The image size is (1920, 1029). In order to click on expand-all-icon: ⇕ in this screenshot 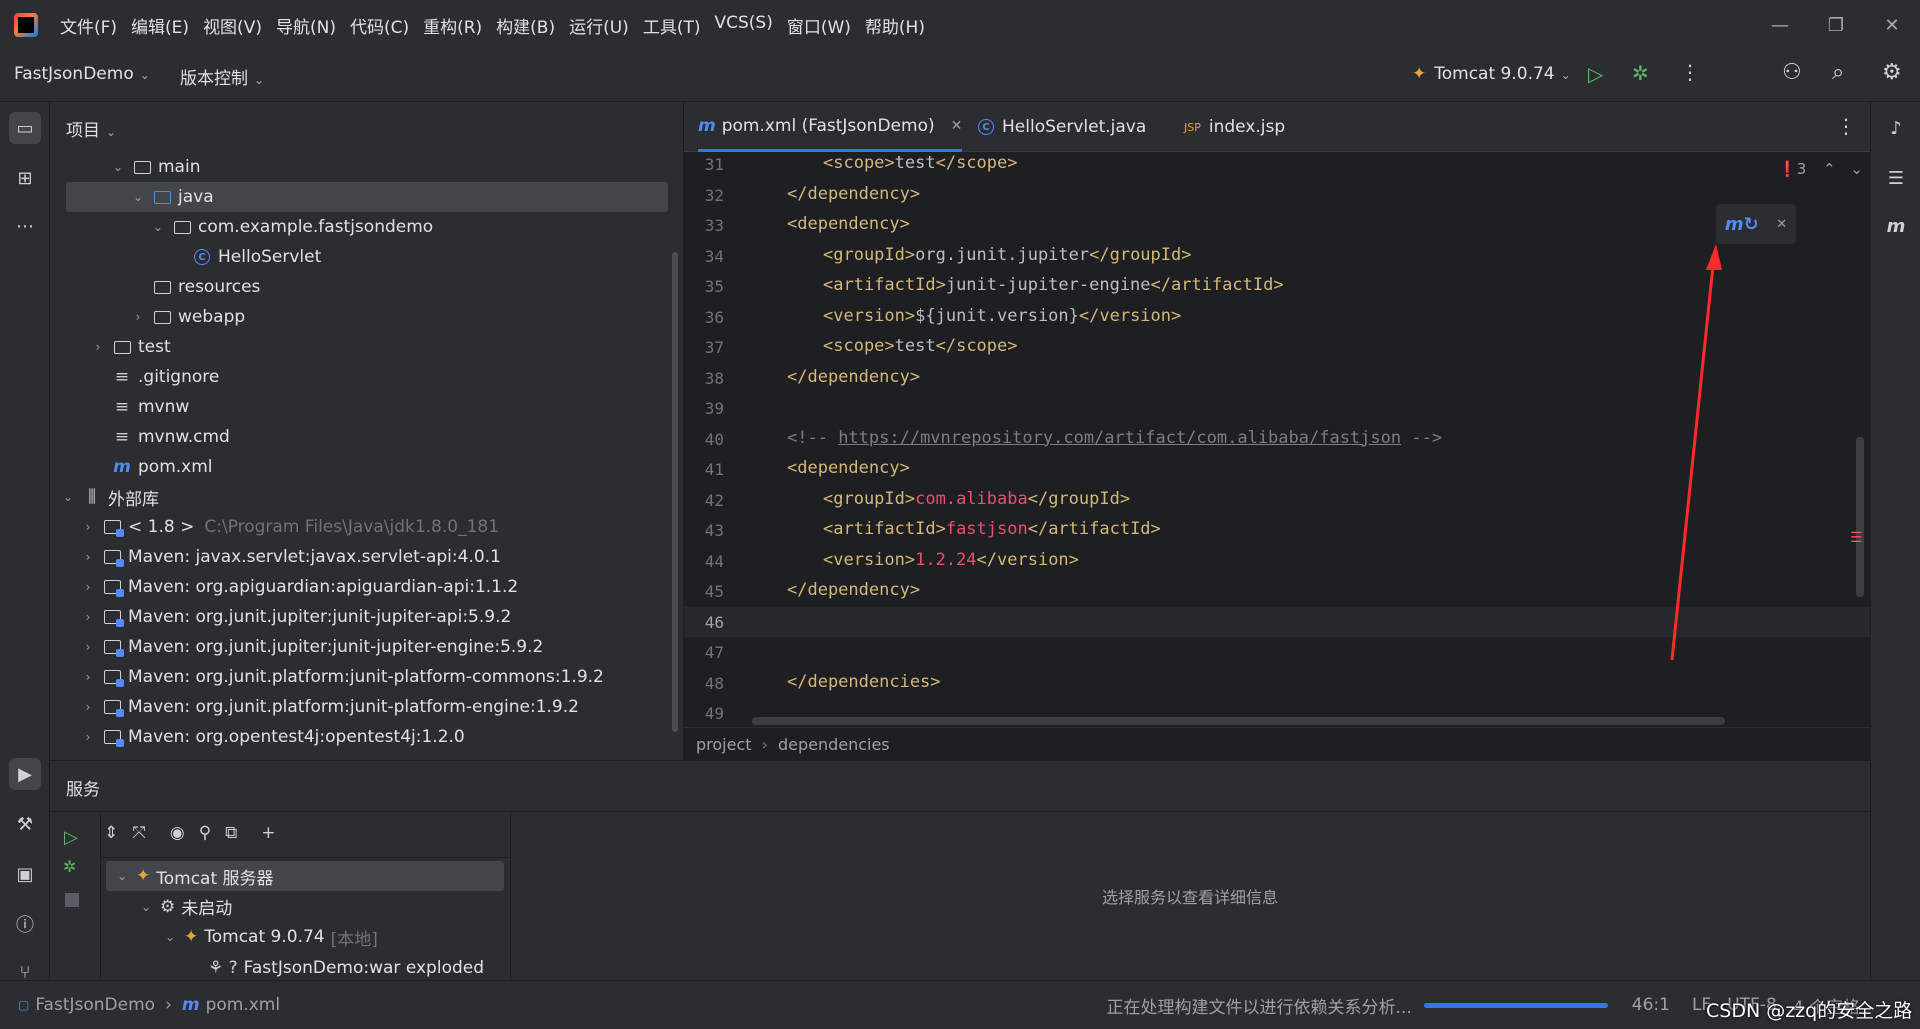, I will do `click(111, 833)`.